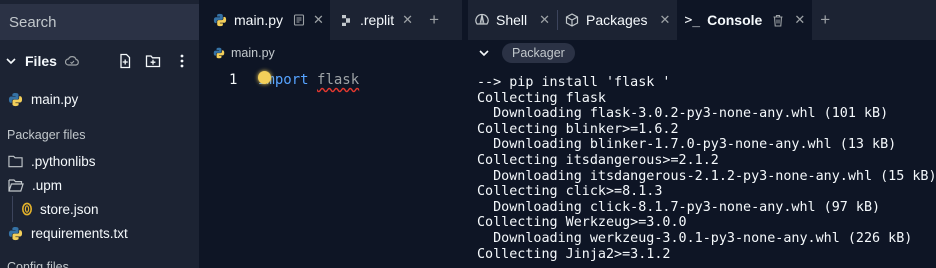 This screenshot has width=936, height=268. I want to click on breadcrumb-file: main.py, so click(253, 53).